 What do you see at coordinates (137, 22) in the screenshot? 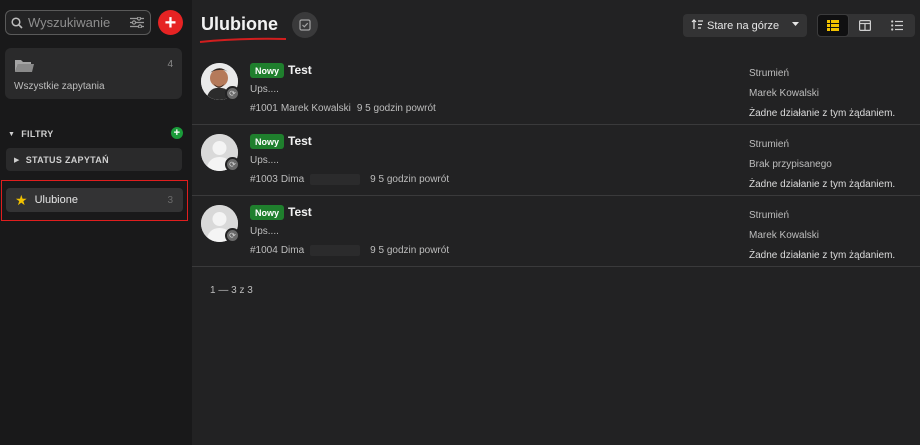
I see `filter-settings-icon` at bounding box center [137, 22].